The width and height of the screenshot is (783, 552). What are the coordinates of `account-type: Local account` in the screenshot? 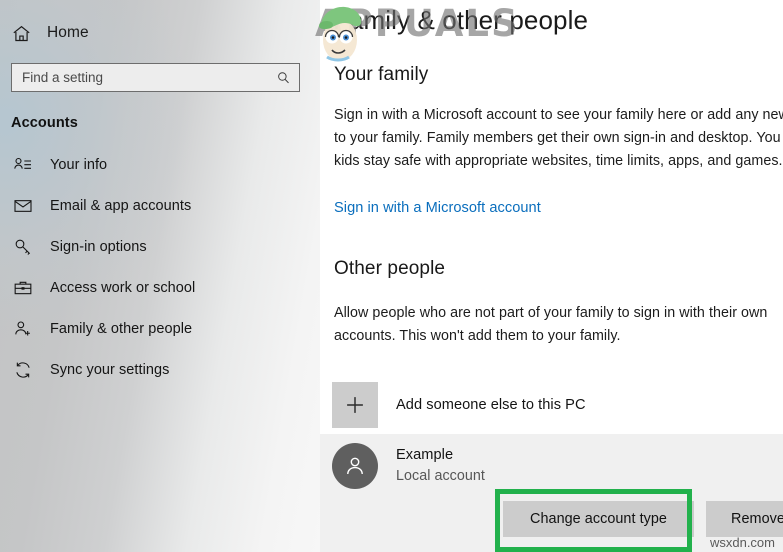 It's located at (440, 476).